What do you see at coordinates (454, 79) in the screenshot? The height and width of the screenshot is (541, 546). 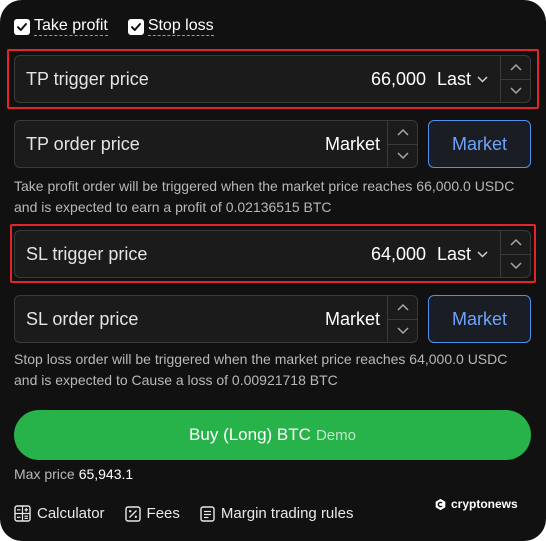 I see `tp-trigger-mode-label: Last` at bounding box center [454, 79].